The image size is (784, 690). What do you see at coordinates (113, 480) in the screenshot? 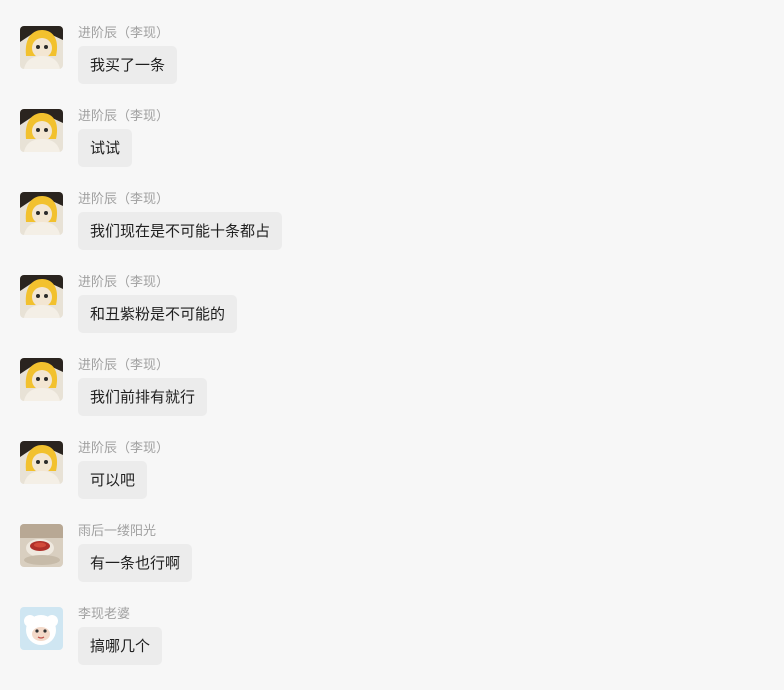
I see `message-bubble: 可以吧` at bounding box center [113, 480].